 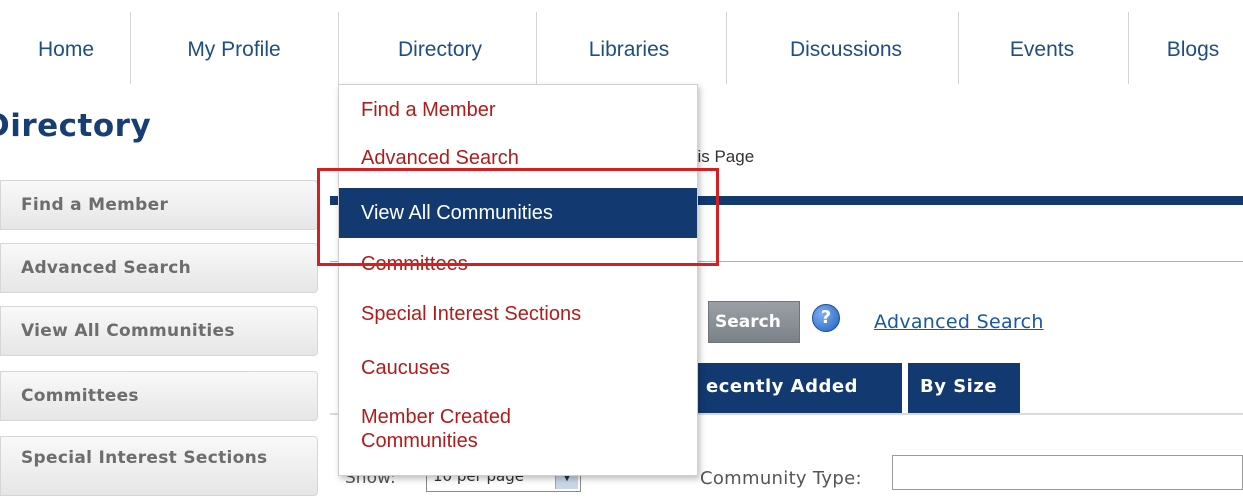 I want to click on tab-recently-added: ecently Added, so click(x=798, y=388).